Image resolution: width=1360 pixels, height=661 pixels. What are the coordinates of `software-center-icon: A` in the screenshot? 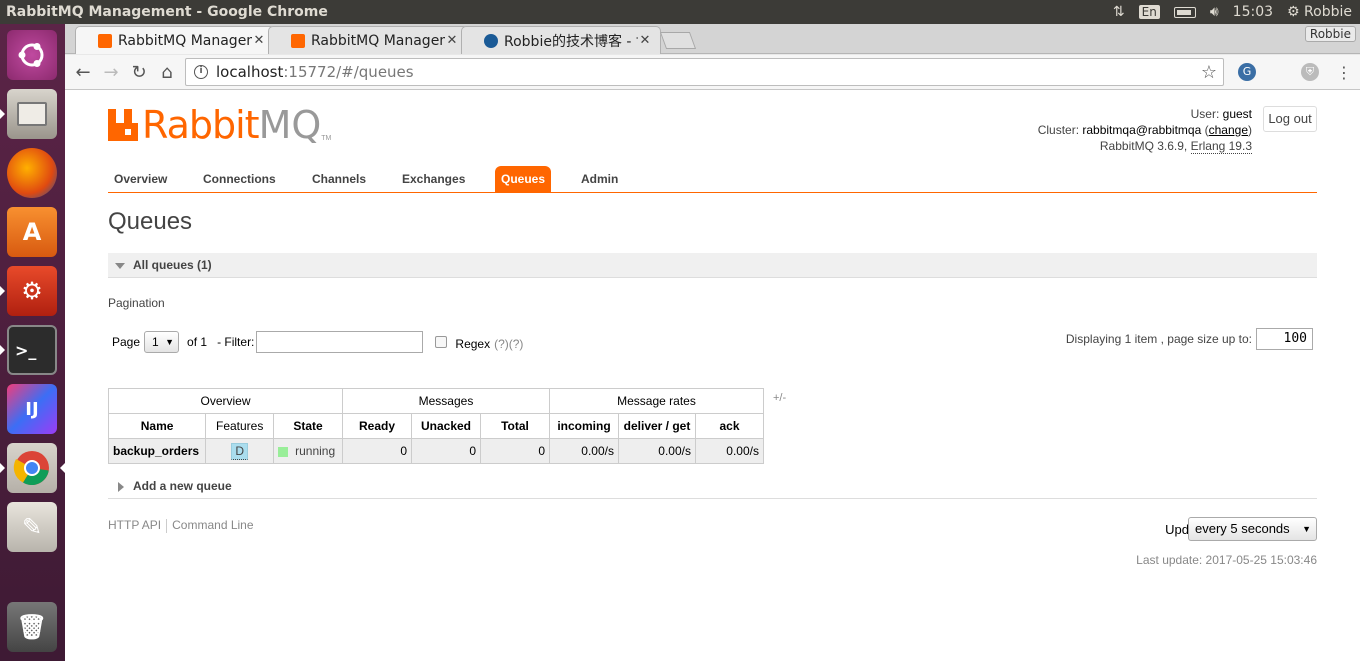 It's located at (32, 232).